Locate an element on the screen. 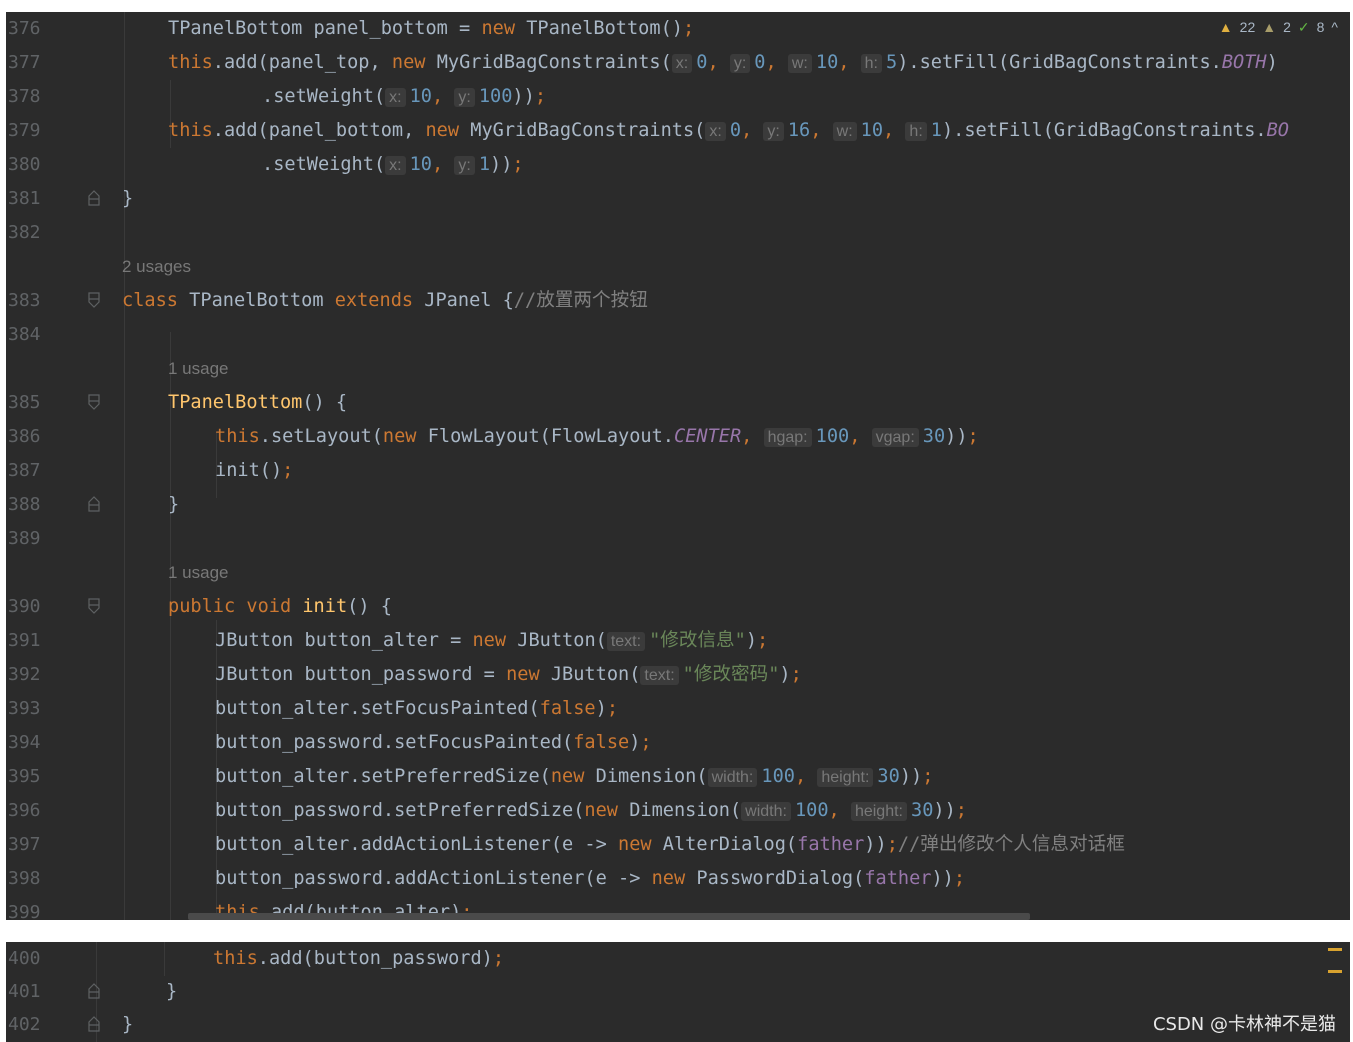 Image resolution: width=1353 pixels, height=1042 pixels. line-number: 391 is located at coordinates (24, 640).